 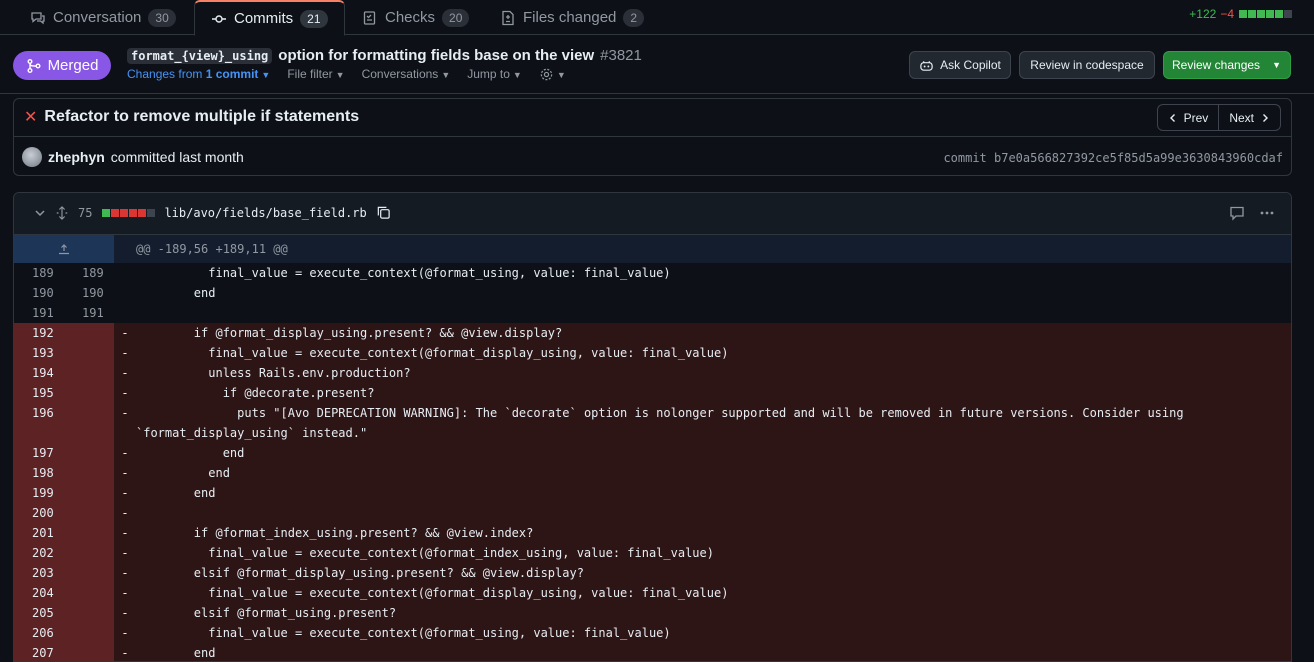 I want to click on diff-line-deleted: 194 - unless Rails.env.production?, so click(x=652, y=373).